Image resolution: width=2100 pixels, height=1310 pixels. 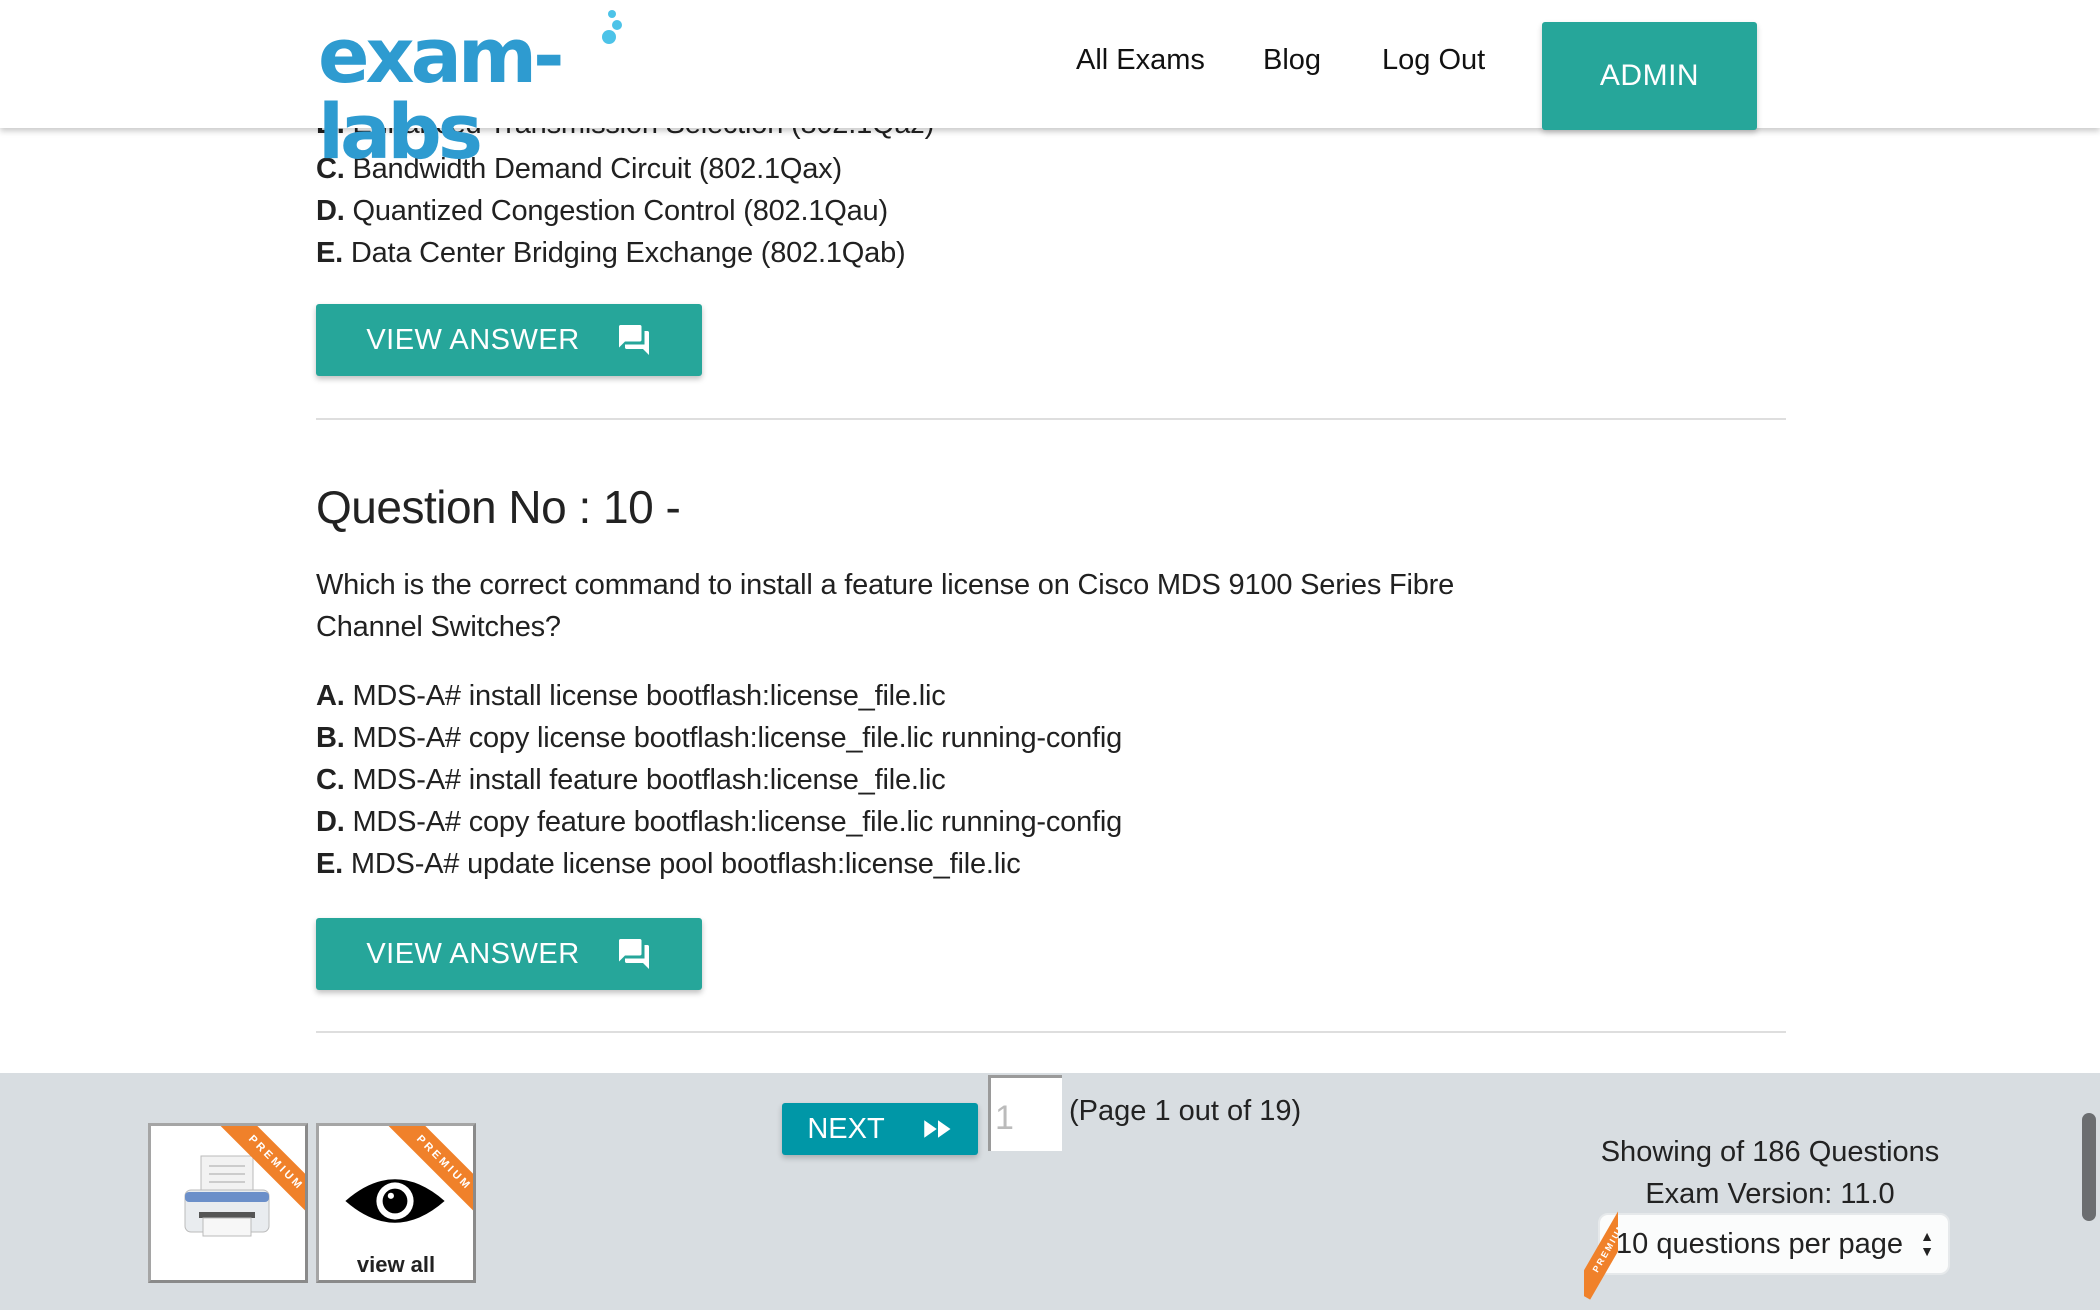 I want to click on next-button: NEXT, so click(x=880, y=1129).